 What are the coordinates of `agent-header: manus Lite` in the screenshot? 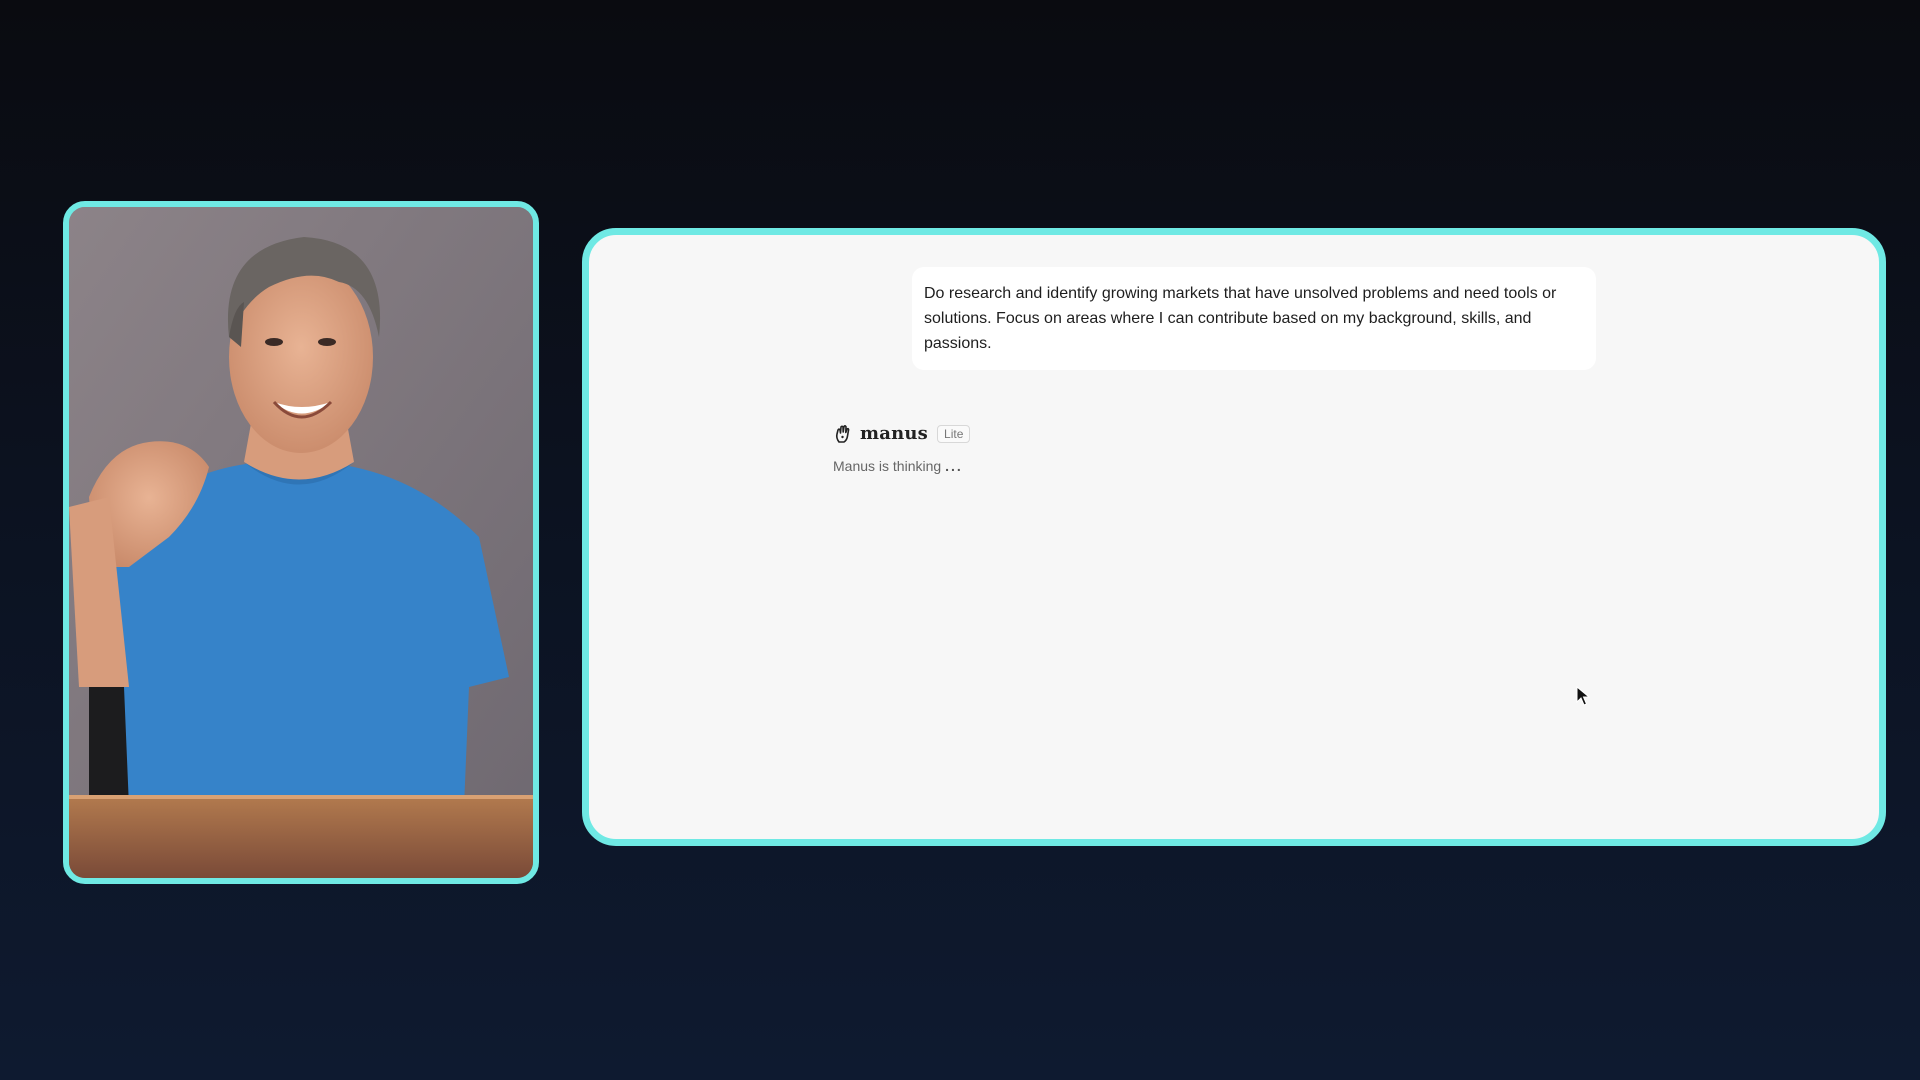 It's located at (902, 433).